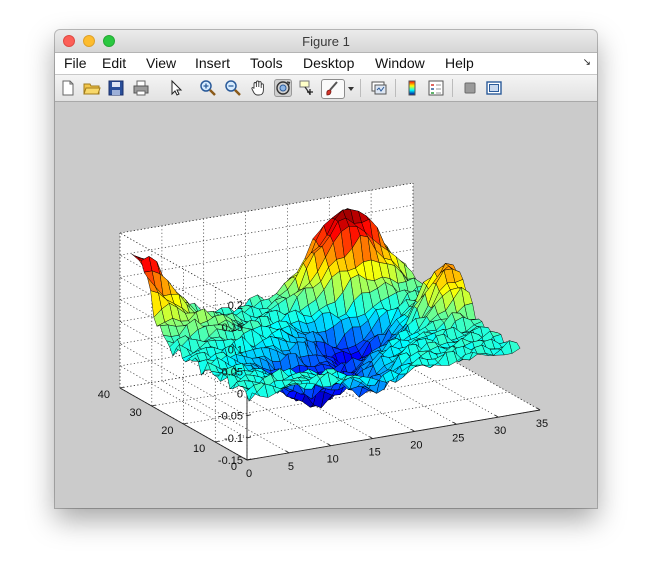 The width and height of the screenshot is (650, 585). What do you see at coordinates (470, 88) in the screenshot?
I see `hide-plot-tools-icon` at bounding box center [470, 88].